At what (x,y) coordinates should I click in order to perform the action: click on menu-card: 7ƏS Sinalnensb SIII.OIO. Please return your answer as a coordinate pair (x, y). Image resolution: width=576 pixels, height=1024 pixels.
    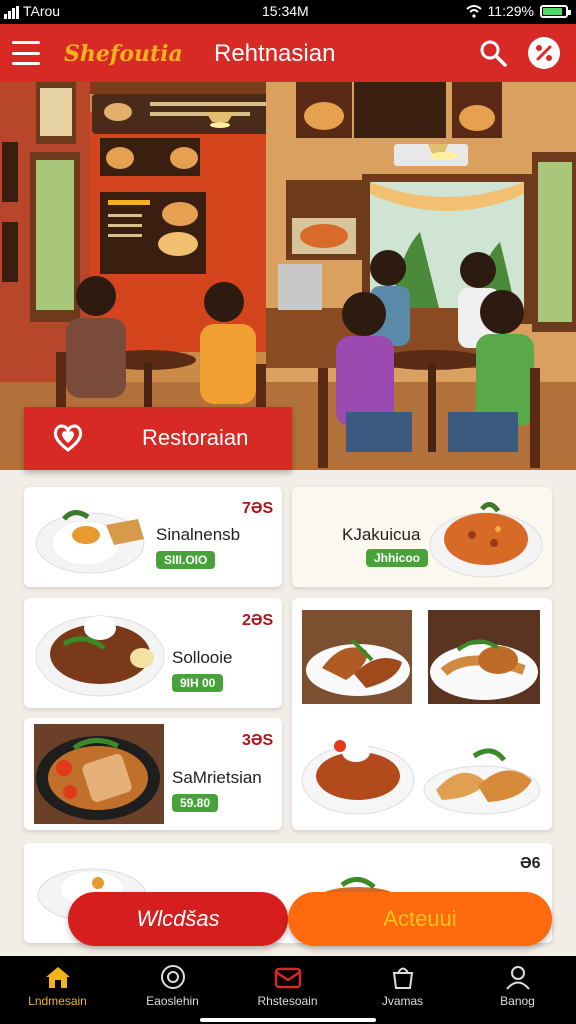
    Looking at the image, I should click on (153, 537).